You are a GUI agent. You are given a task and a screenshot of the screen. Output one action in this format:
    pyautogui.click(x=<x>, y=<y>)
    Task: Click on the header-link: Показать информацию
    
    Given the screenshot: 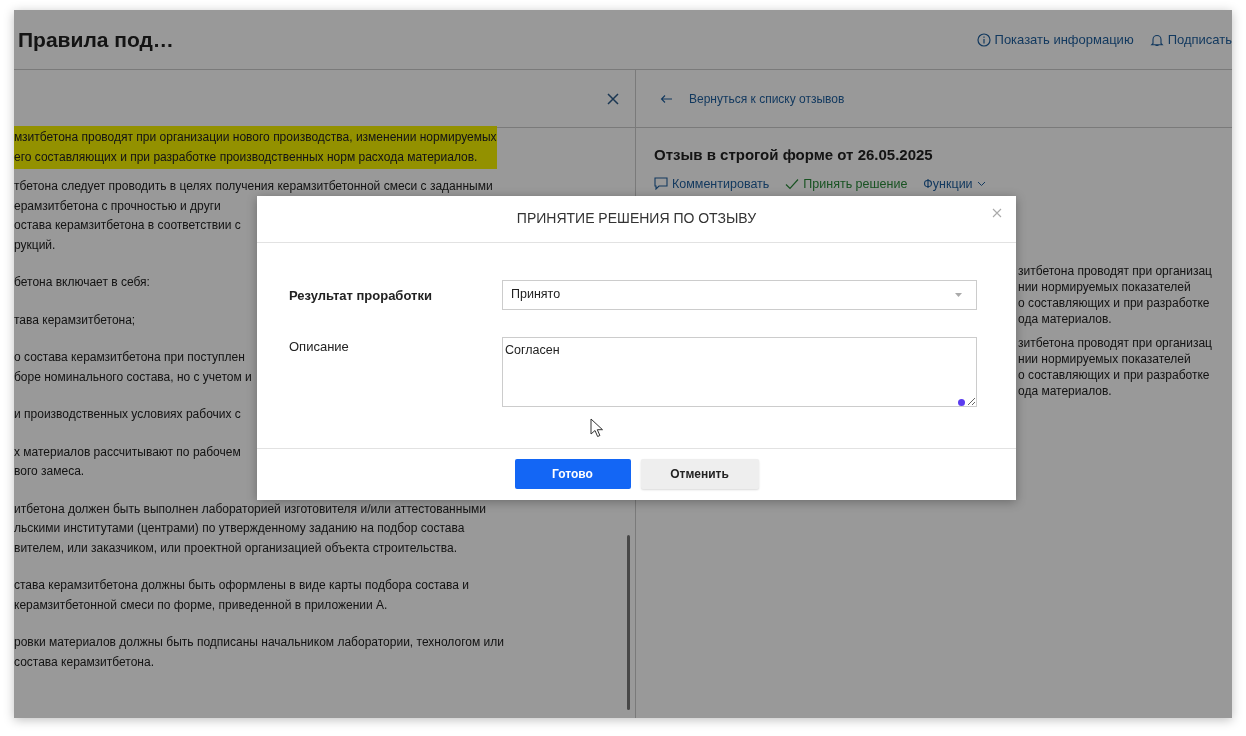 What is the action you would take?
    pyautogui.click(x=1055, y=39)
    